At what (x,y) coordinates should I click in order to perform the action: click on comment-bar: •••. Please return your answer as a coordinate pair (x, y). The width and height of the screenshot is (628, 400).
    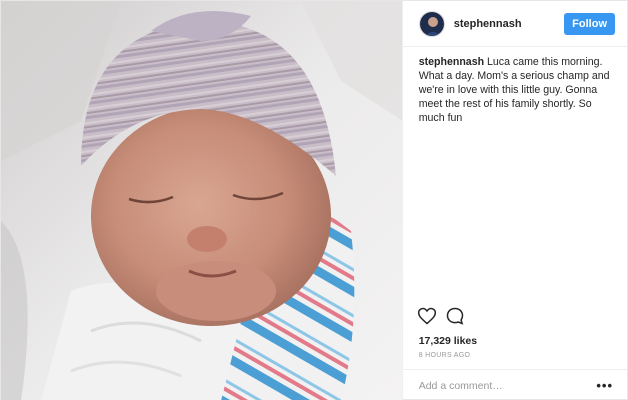
    Looking at the image, I should click on (514, 384).